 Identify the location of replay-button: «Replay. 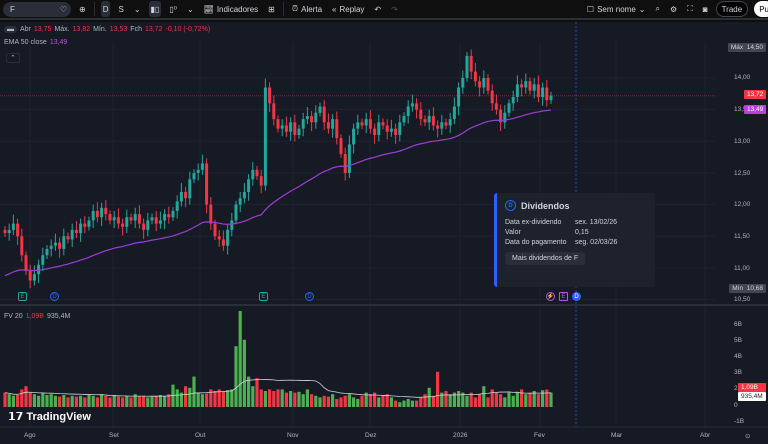
(348, 9).